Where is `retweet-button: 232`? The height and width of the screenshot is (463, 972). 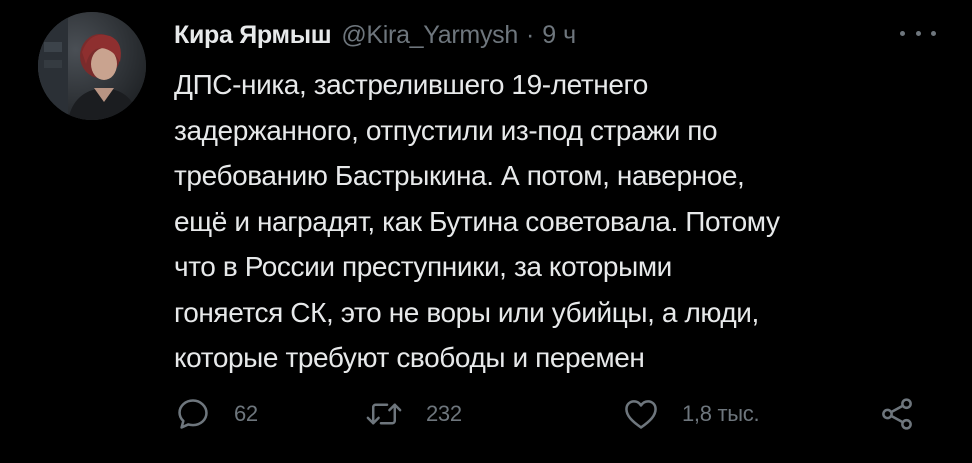
retweet-button: 232 is located at coordinates (413, 414).